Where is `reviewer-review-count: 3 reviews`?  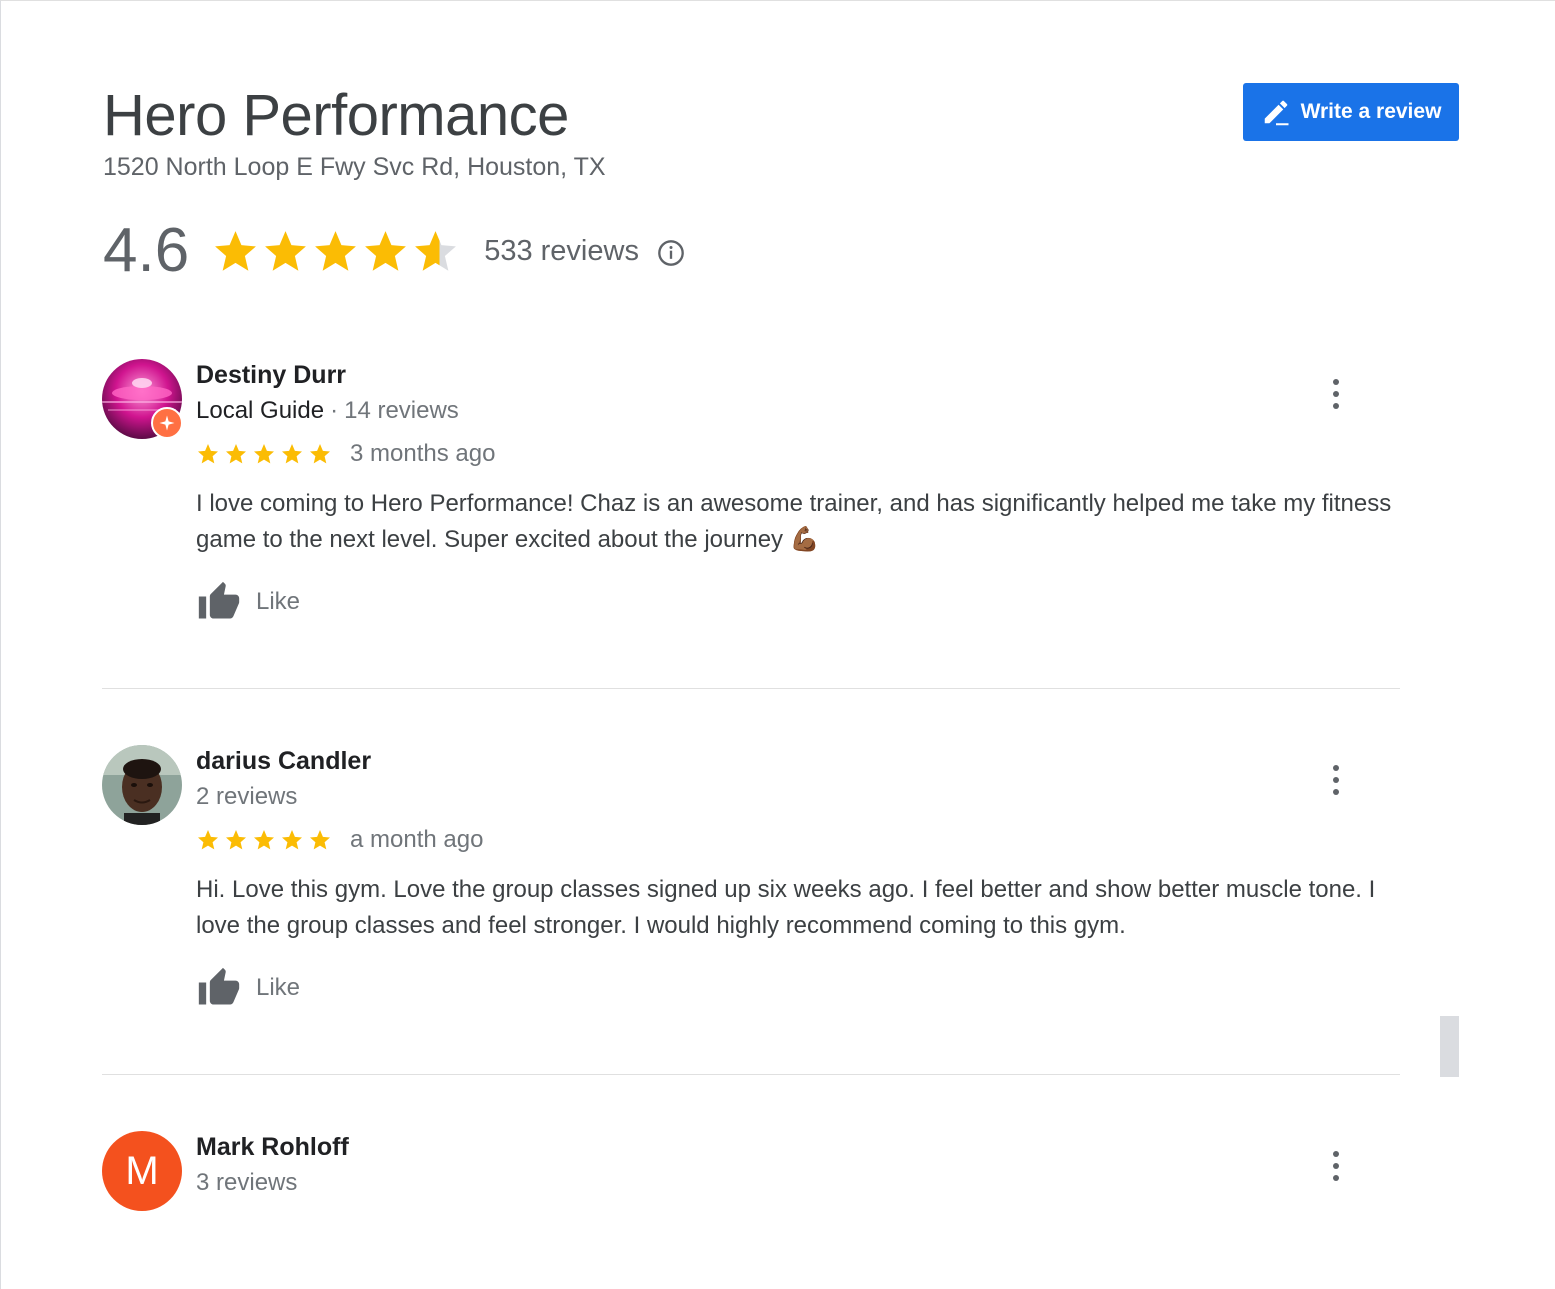
reviewer-review-count: 3 reviews is located at coordinates (247, 1182).